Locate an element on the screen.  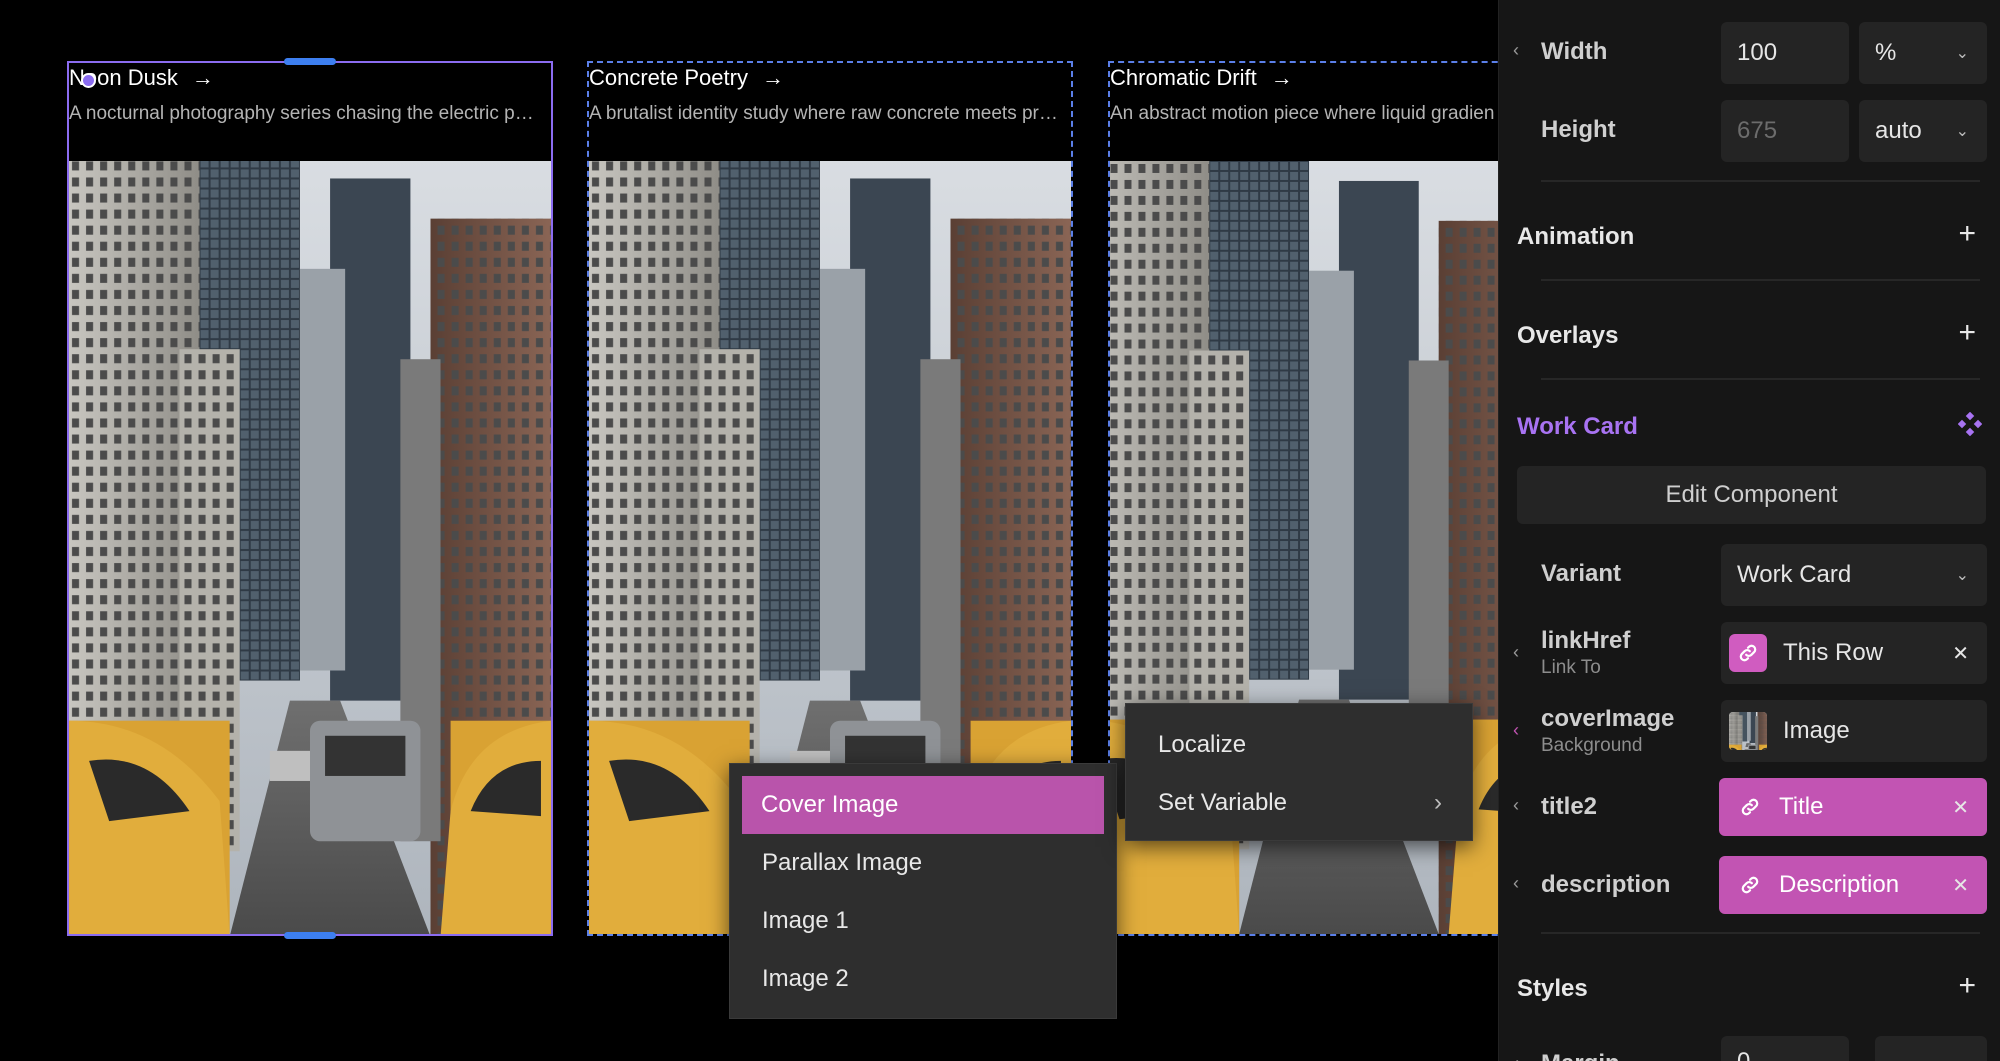
card-title: Concrete Poetry → is located at coordinates (686, 78).